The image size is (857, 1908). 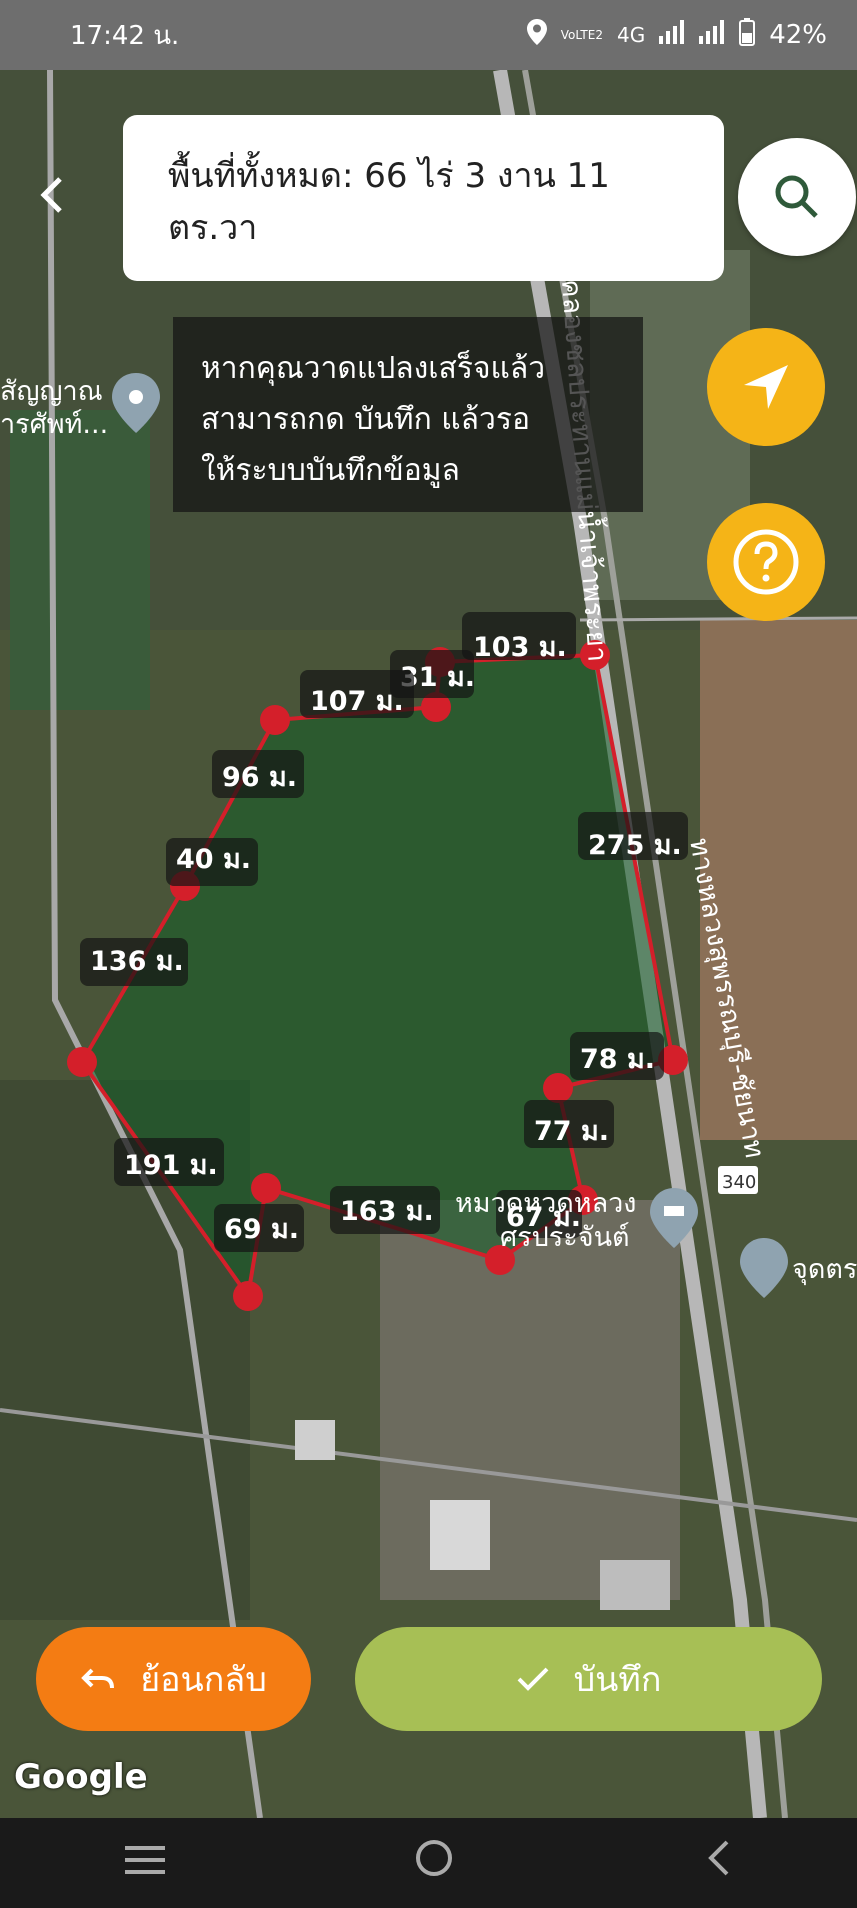 What do you see at coordinates (545, 1203) in the screenshot?
I see `poi-label: หมวดหวดหลวง` at bounding box center [545, 1203].